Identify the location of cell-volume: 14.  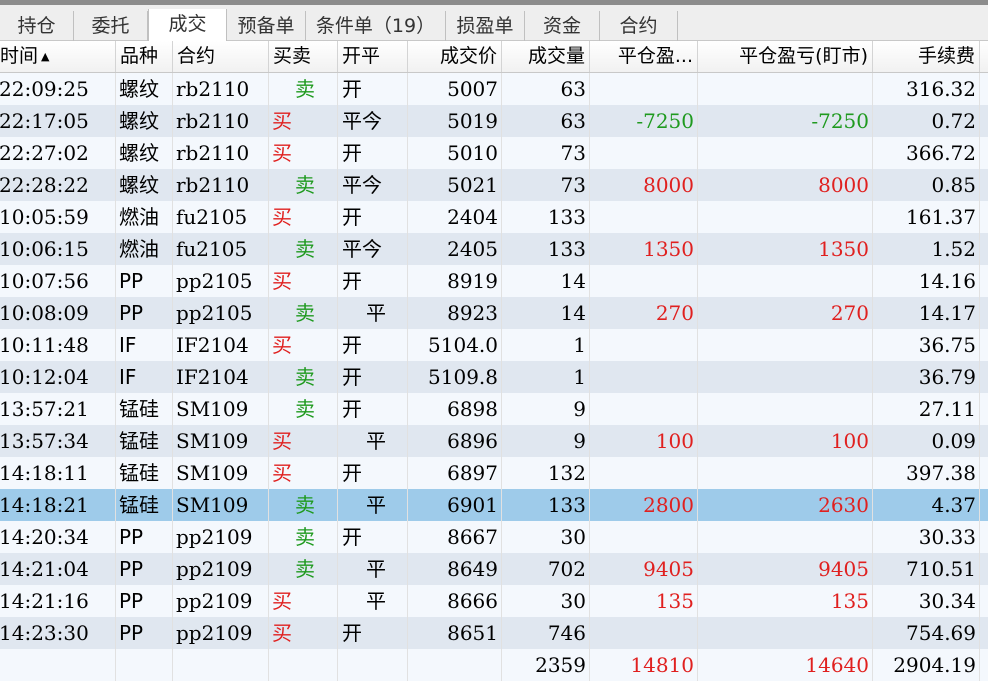
(546, 313).